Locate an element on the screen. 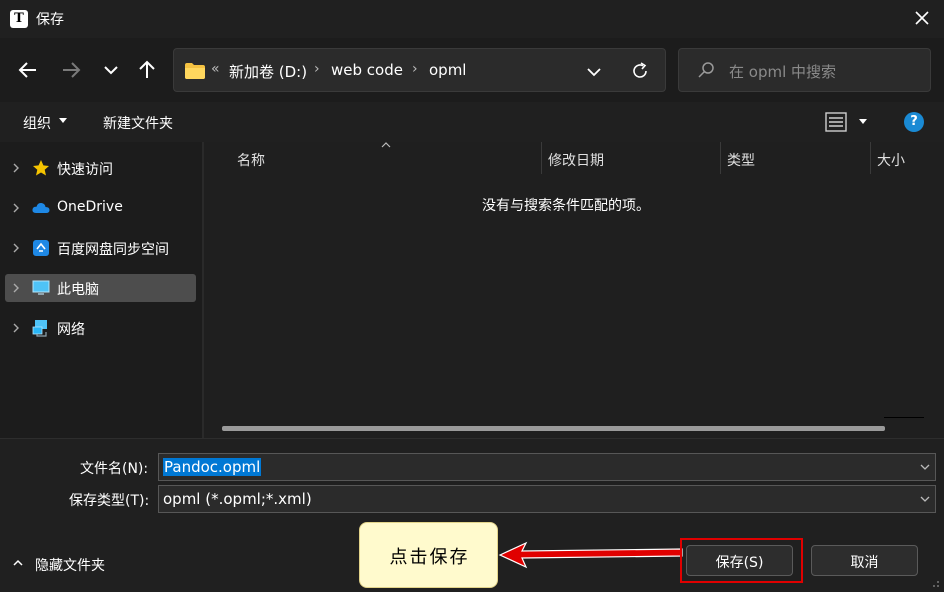 This screenshot has height=592, width=944. address-bar: « 新加卷 (D:) › web code › opml is located at coordinates (419, 70).